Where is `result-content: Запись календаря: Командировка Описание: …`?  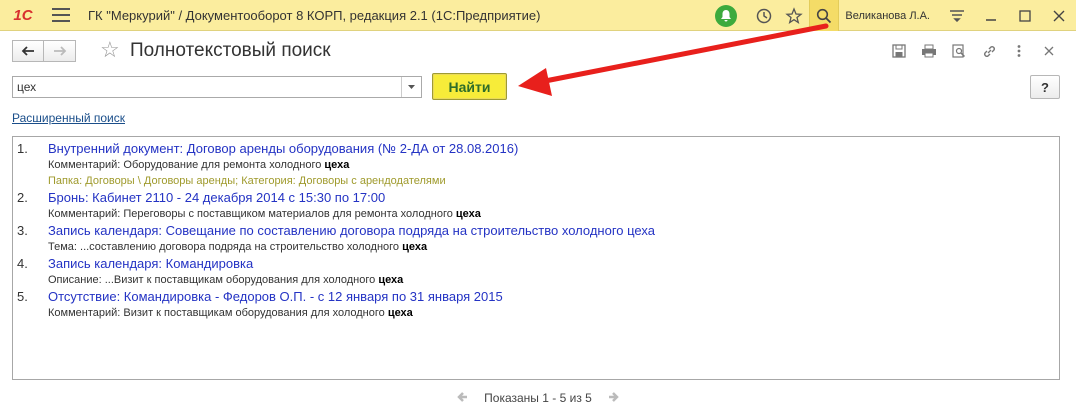 result-content: Запись календаря: Командировка Описание: … is located at coordinates (553, 271).